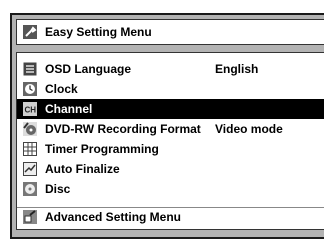  What do you see at coordinates (30, 189) in the screenshot?
I see `disc-icon` at bounding box center [30, 189].